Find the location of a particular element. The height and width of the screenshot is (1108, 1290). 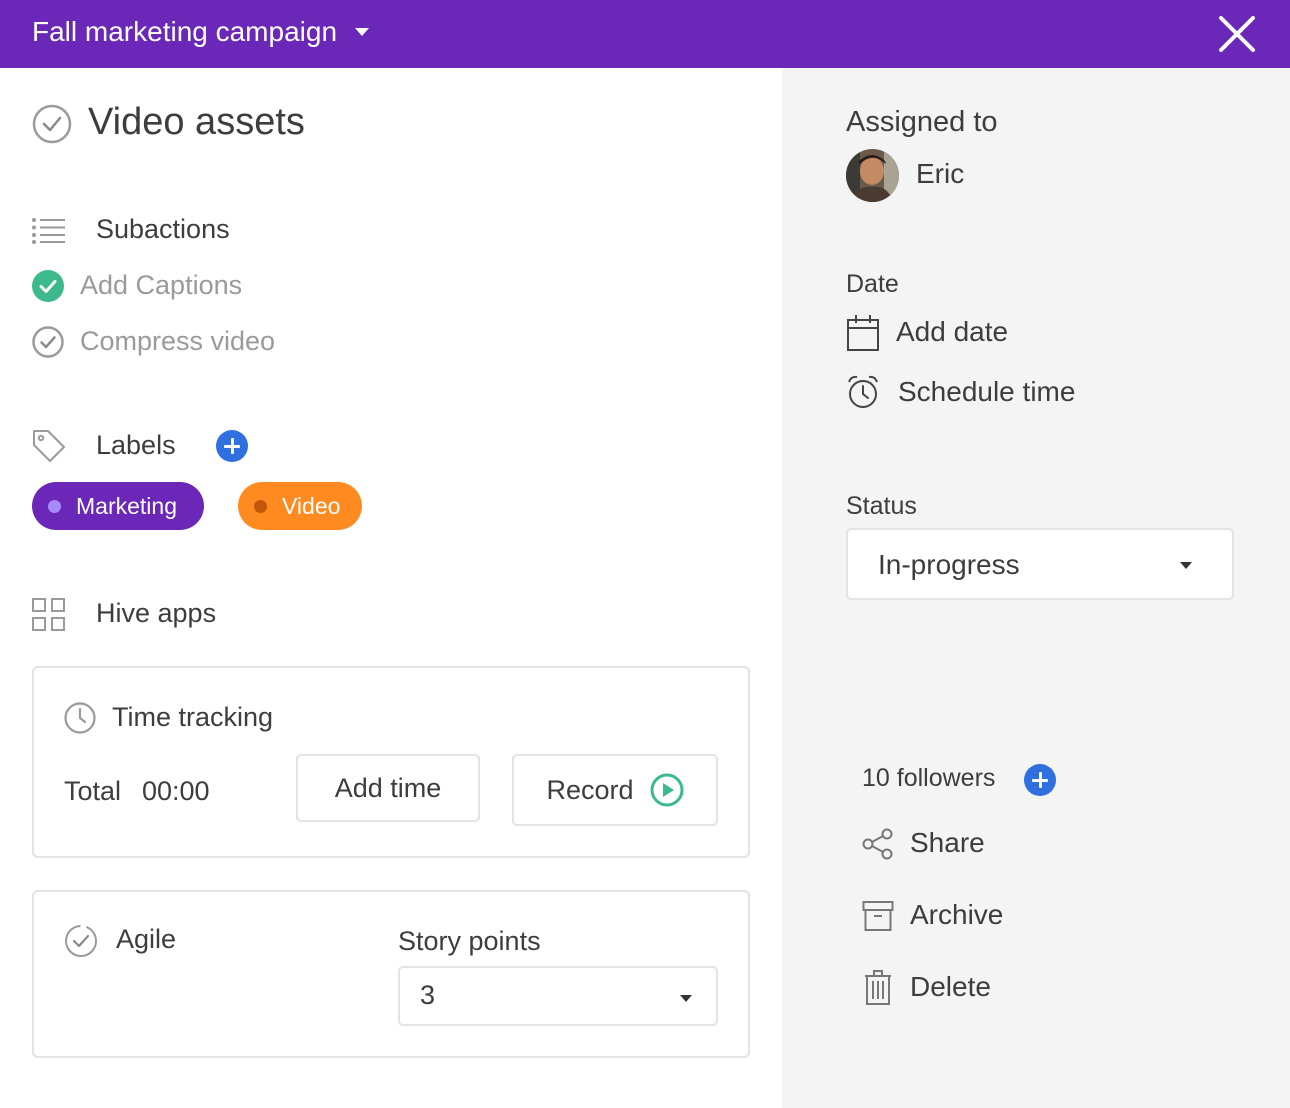

subactions-heading: Subactions is located at coordinates (163, 229).